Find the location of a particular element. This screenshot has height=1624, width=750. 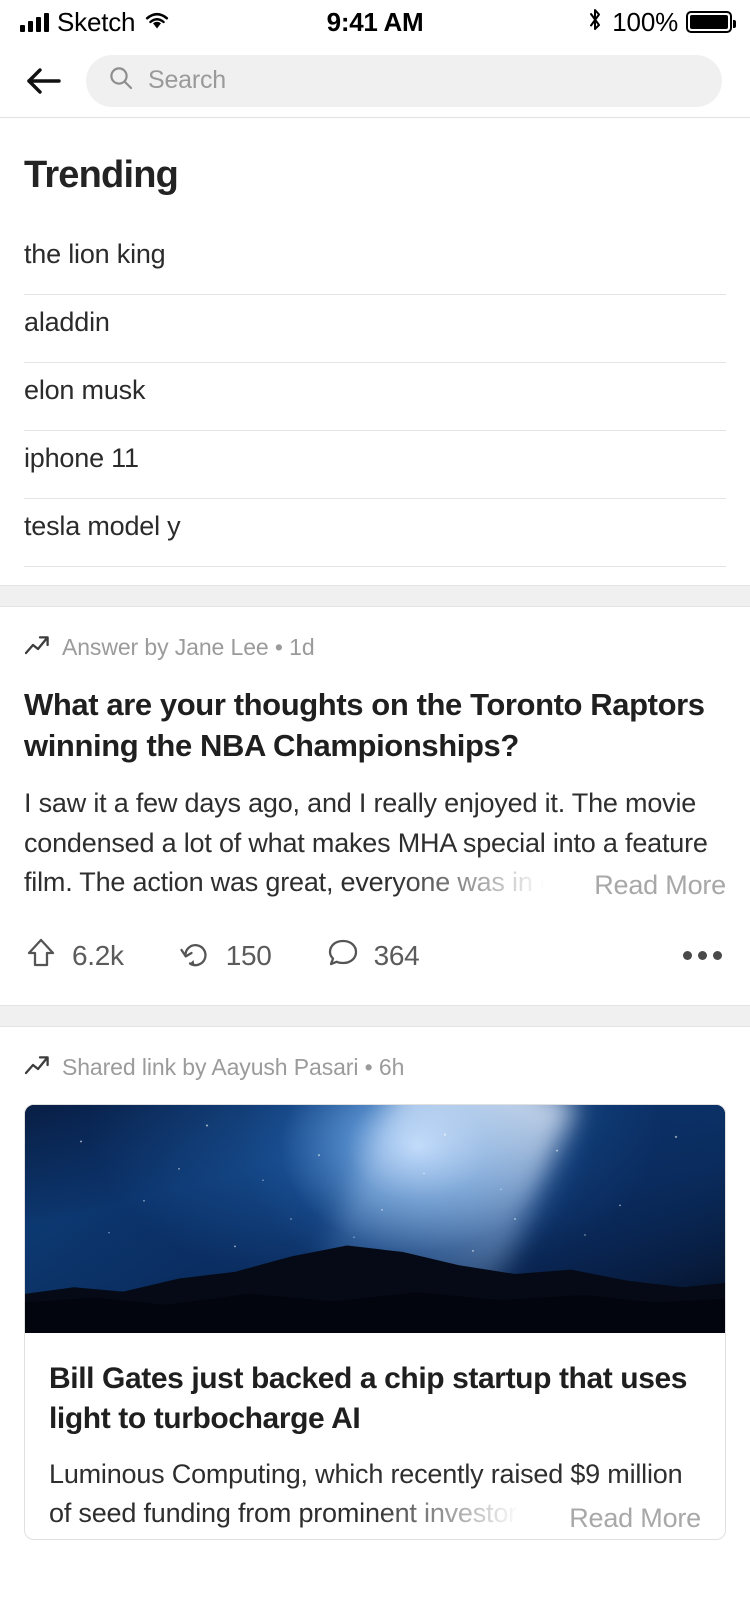

read-more-link-answer: Read More is located at coordinates (660, 885).